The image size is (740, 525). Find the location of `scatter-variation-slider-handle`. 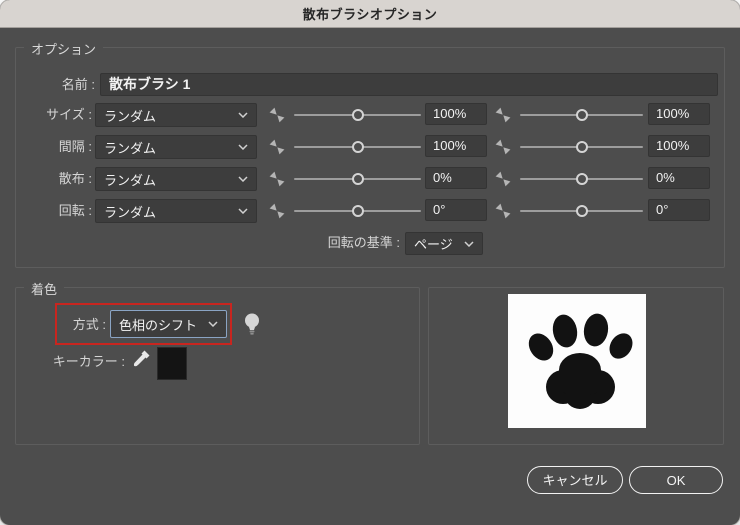

scatter-variation-slider-handle is located at coordinates (581, 179).